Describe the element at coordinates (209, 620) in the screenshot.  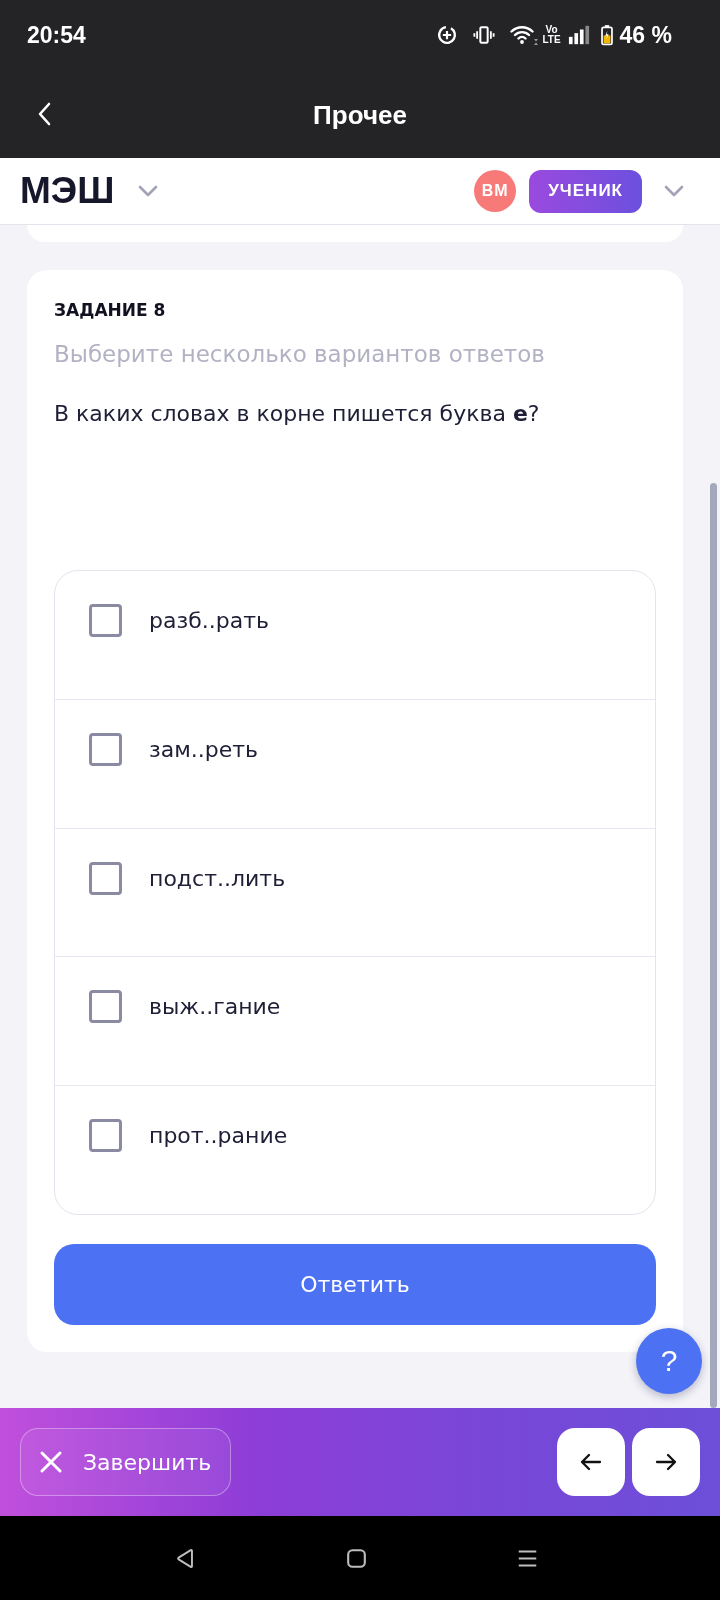
I see `option-label: разб..рать` at that location.